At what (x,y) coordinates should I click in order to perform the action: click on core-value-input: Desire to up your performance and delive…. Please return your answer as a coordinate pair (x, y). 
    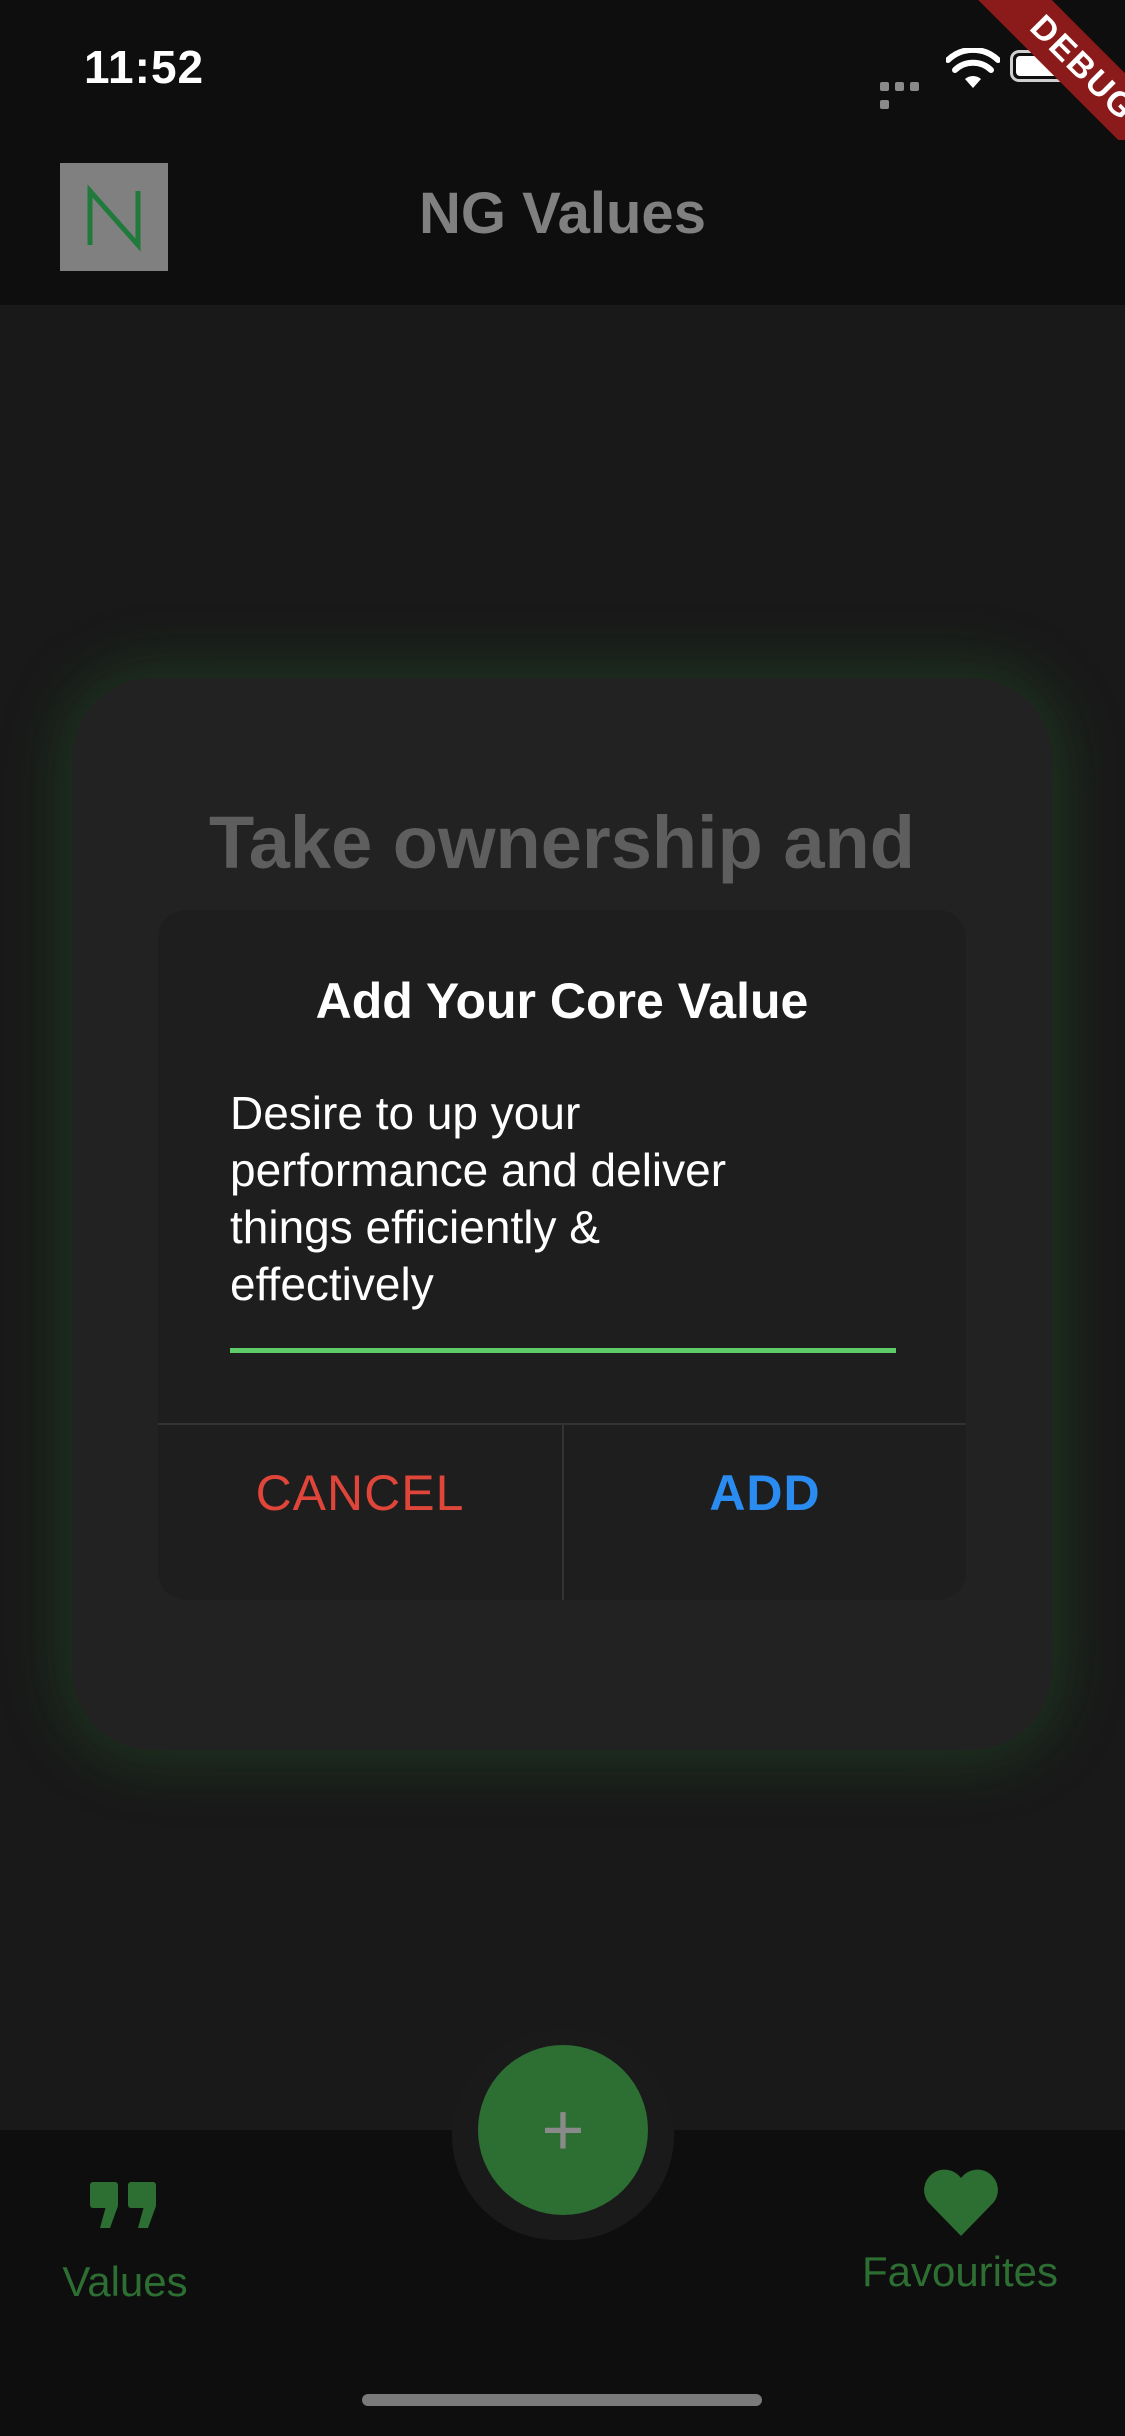
    Looking at the image, I should click on (560, 1199).